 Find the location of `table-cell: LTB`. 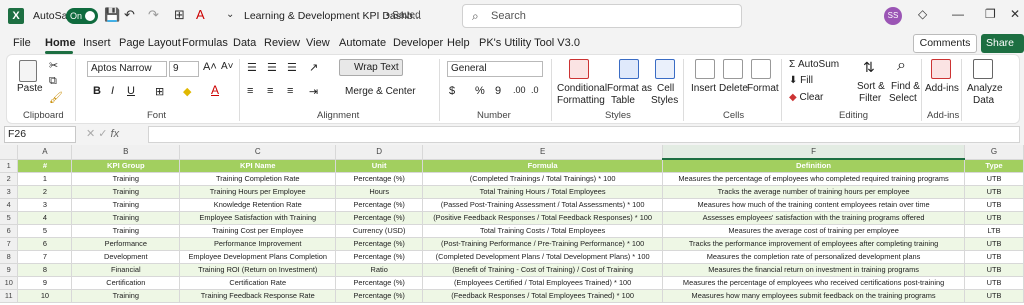

table-cell: LTB is located at coordinates (994, 231).